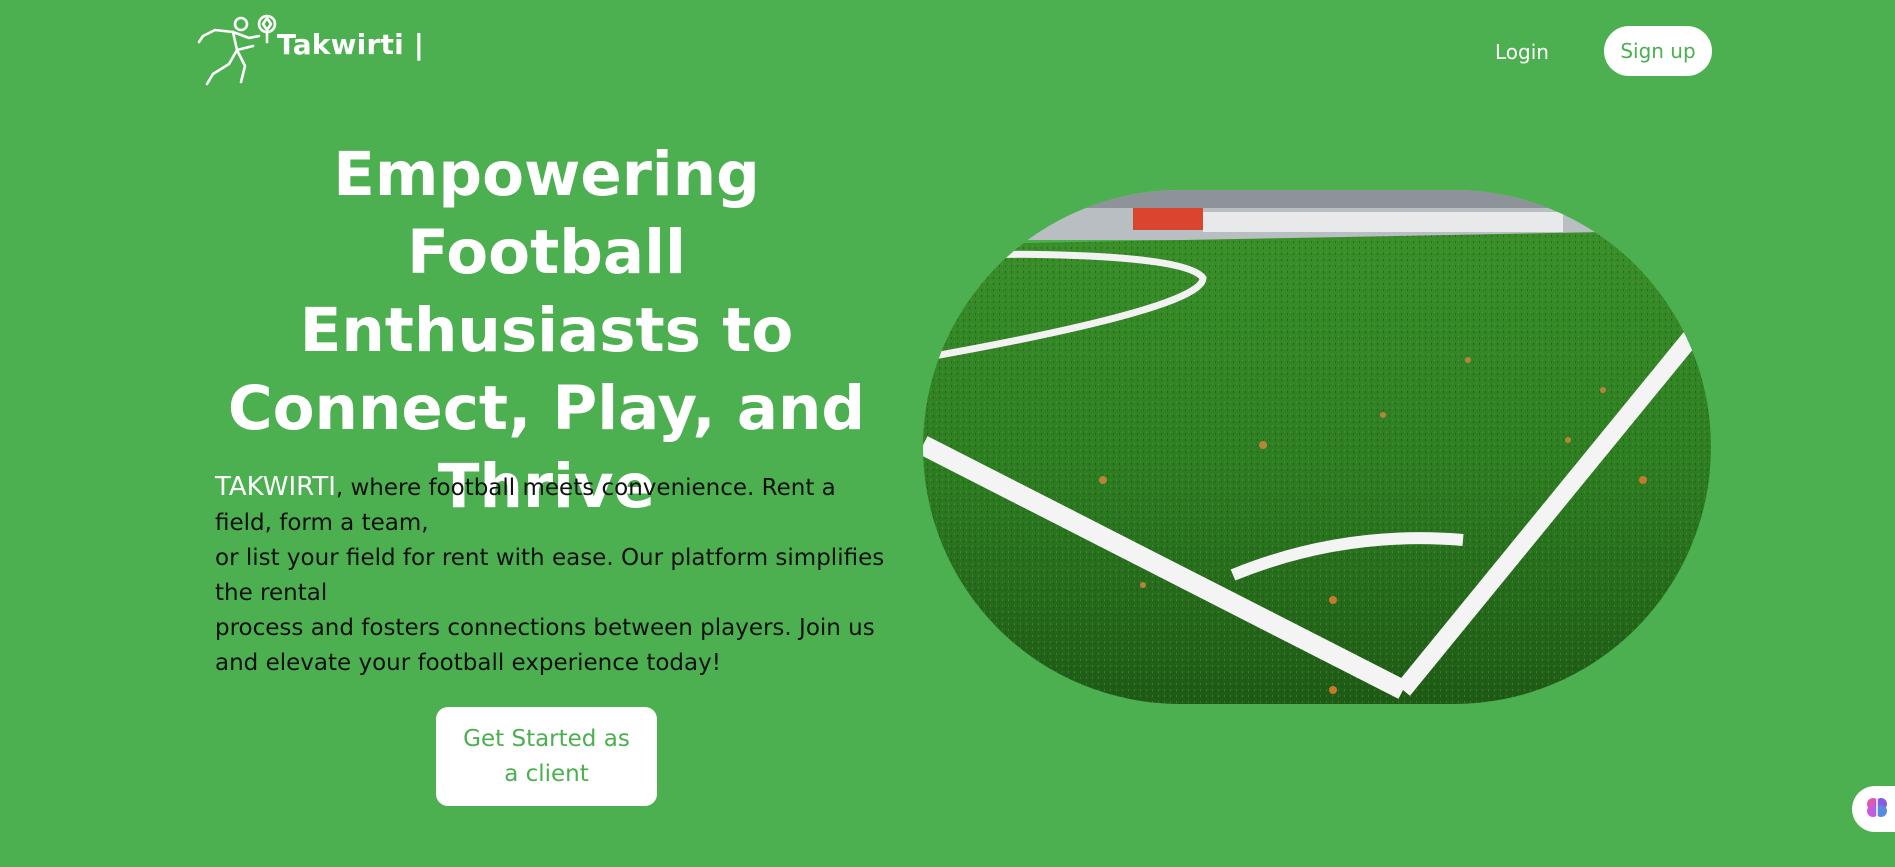 Image resolution: width=1895 pixels, height=867 pixels. What do you see at coordinates (1877, 809) in the screenshot?
I see `brain-icon` at bounding box center [1877, 809].